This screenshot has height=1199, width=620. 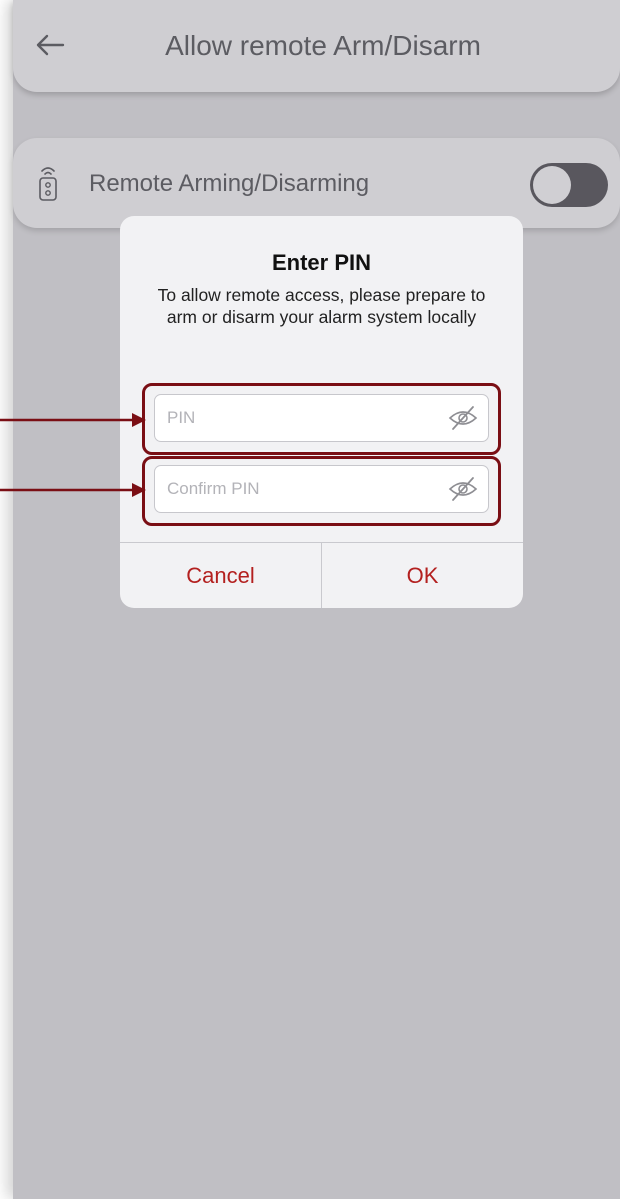 I want to click on confirm-pin-field-highlight, so click(x=321, y=491).